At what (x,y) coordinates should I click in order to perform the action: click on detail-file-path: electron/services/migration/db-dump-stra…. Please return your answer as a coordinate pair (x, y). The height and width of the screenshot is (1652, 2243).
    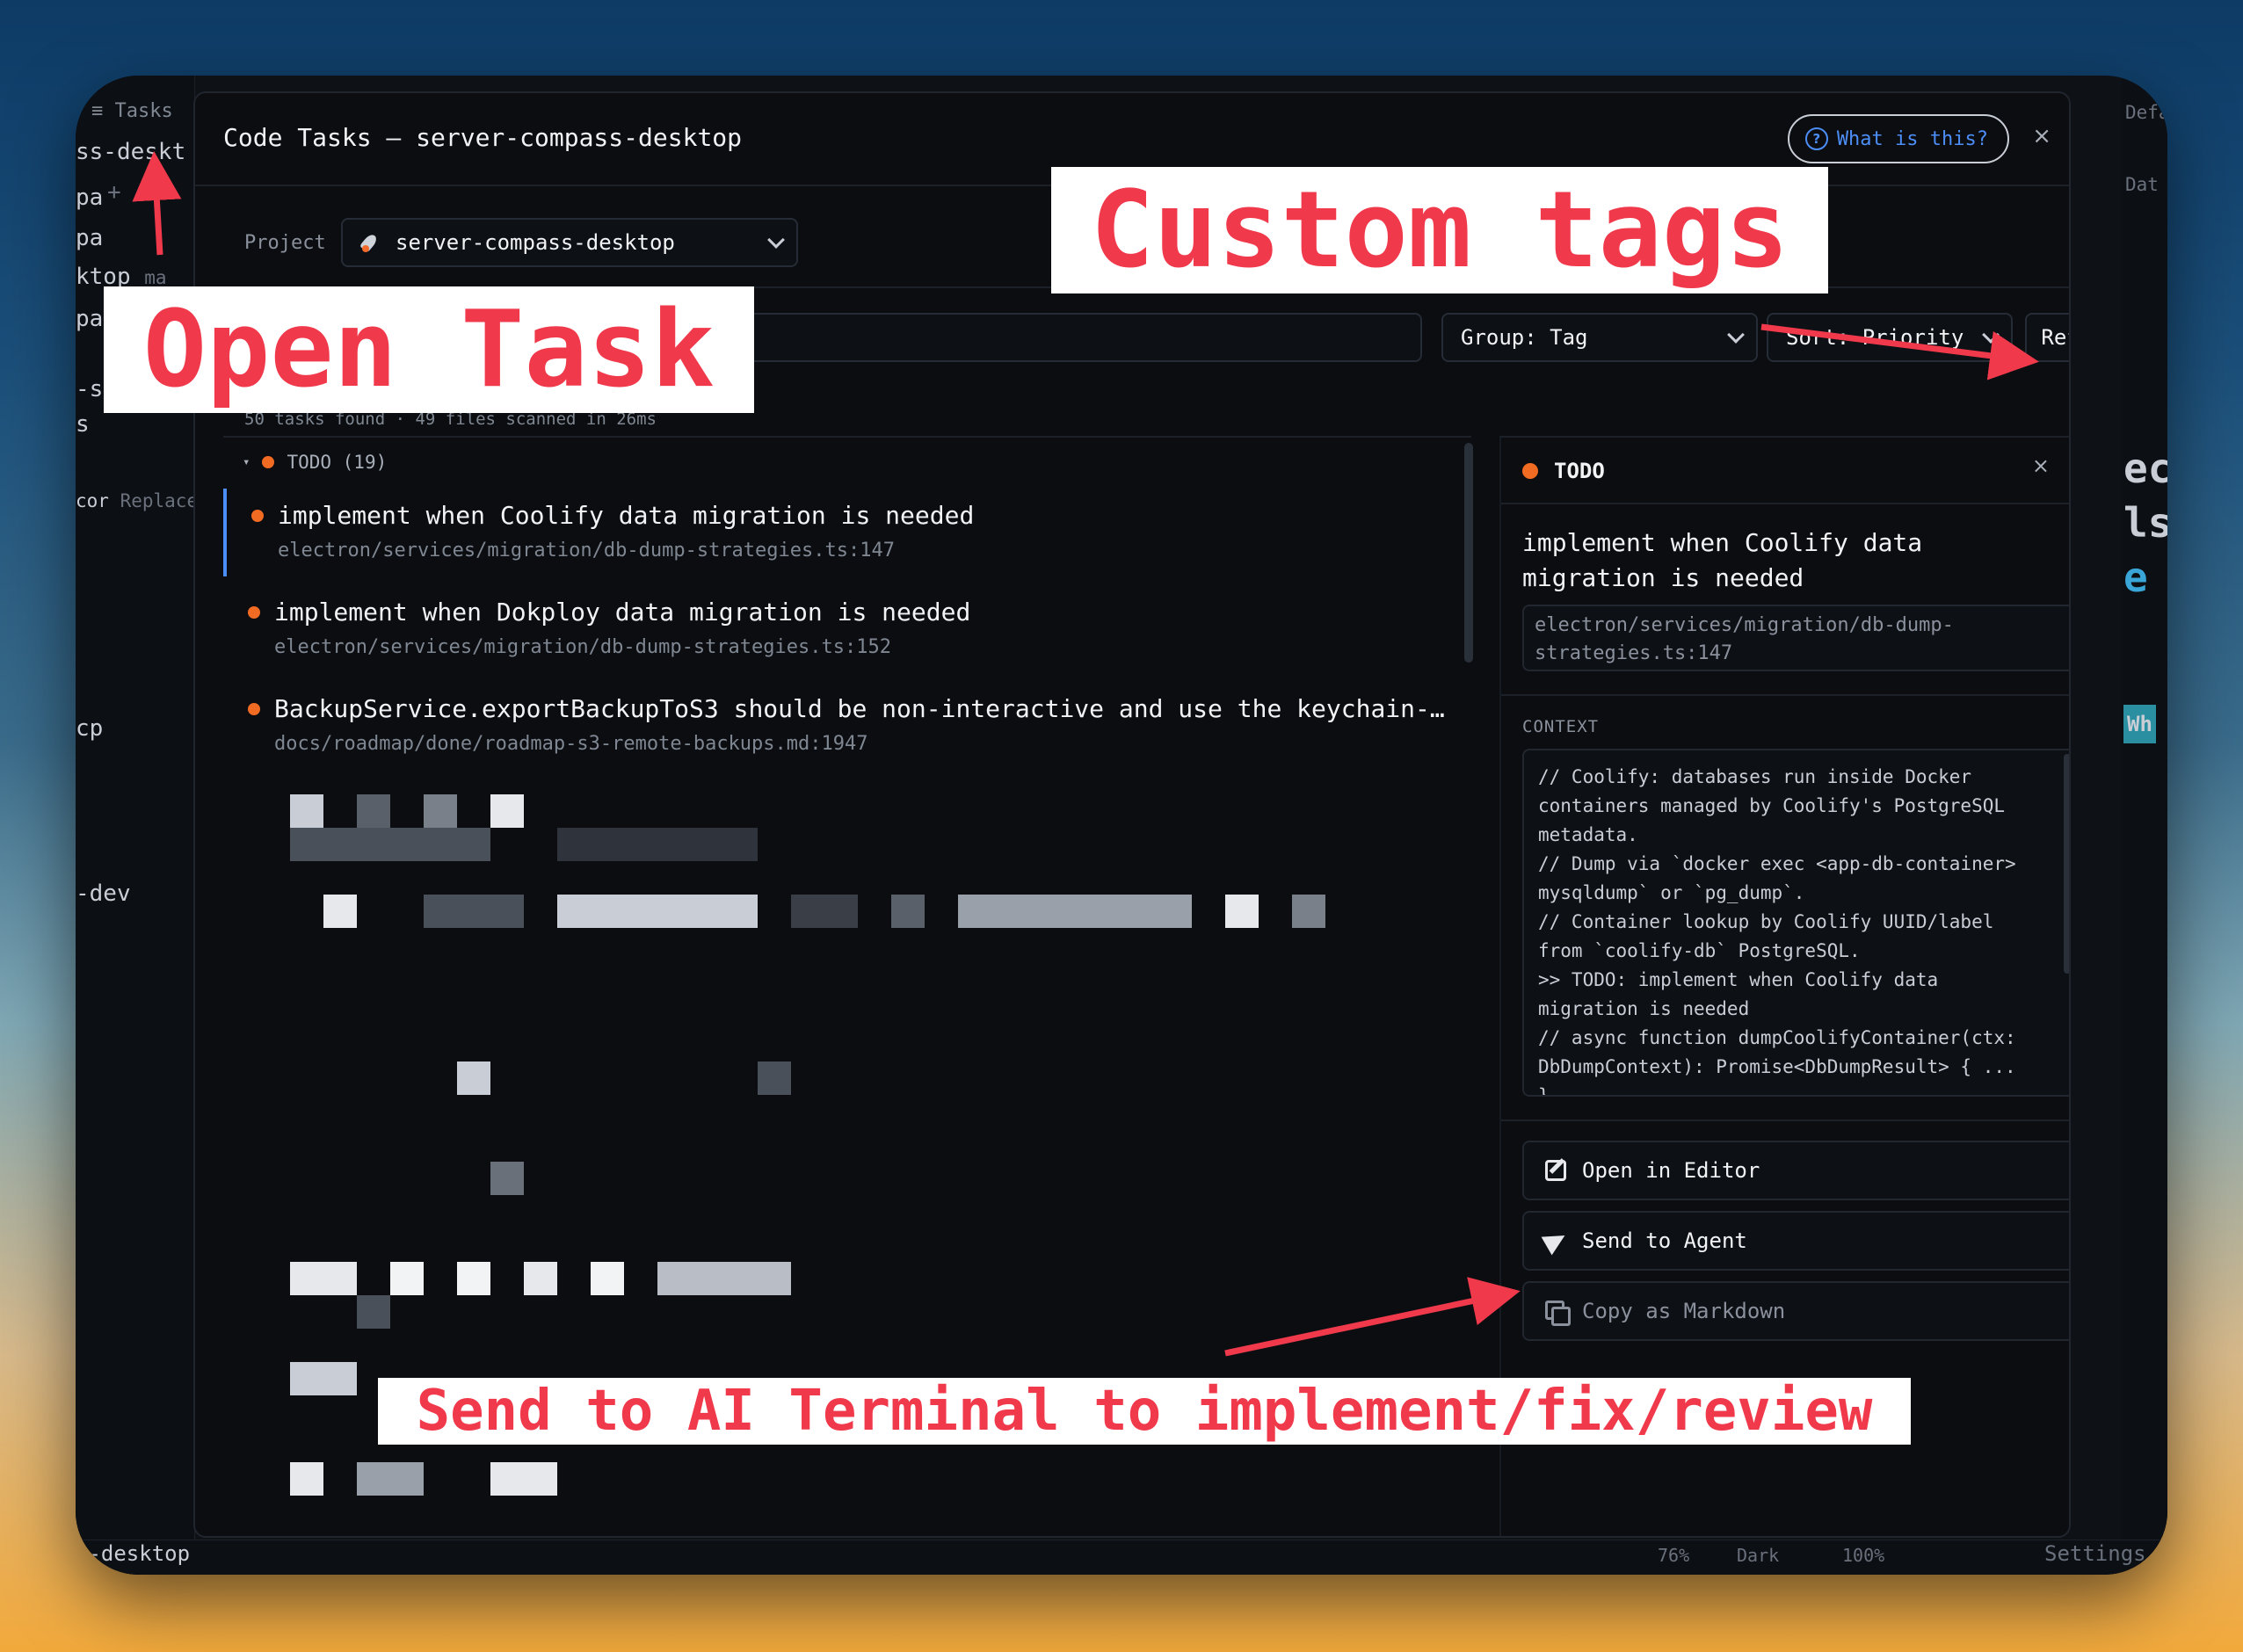
    Looking at the image, I should click on (1796, 638).